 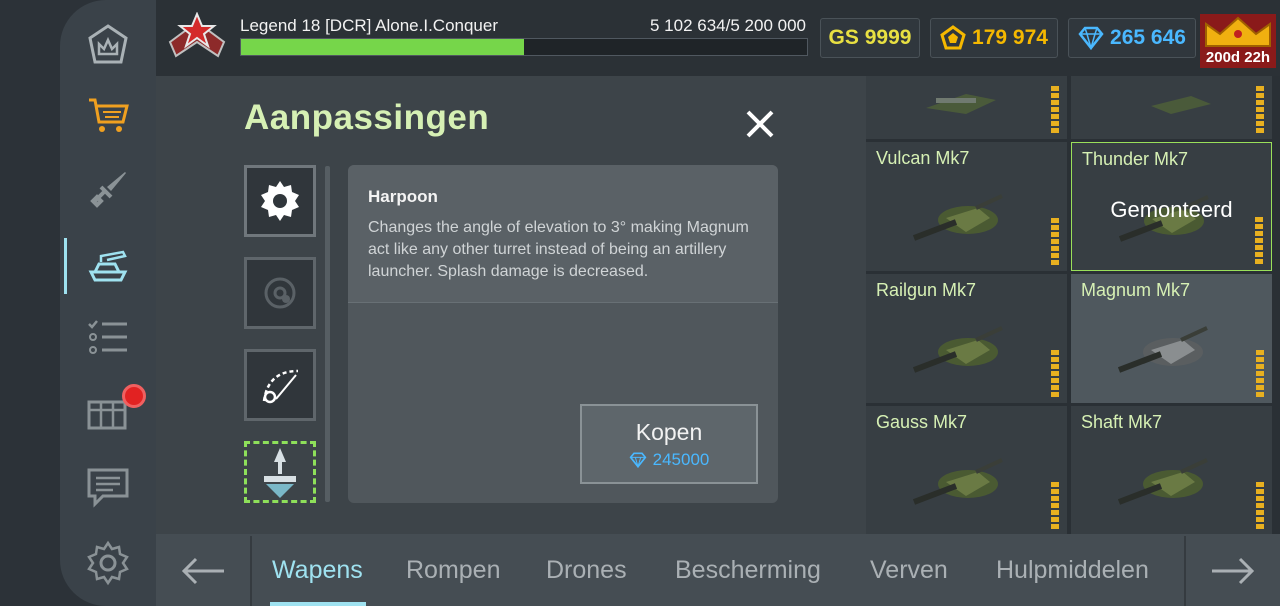 What do you see at coordinates (197, 35) in the screenshot?
I see `rank-insignia-icon` at bounding box center [197, 35].